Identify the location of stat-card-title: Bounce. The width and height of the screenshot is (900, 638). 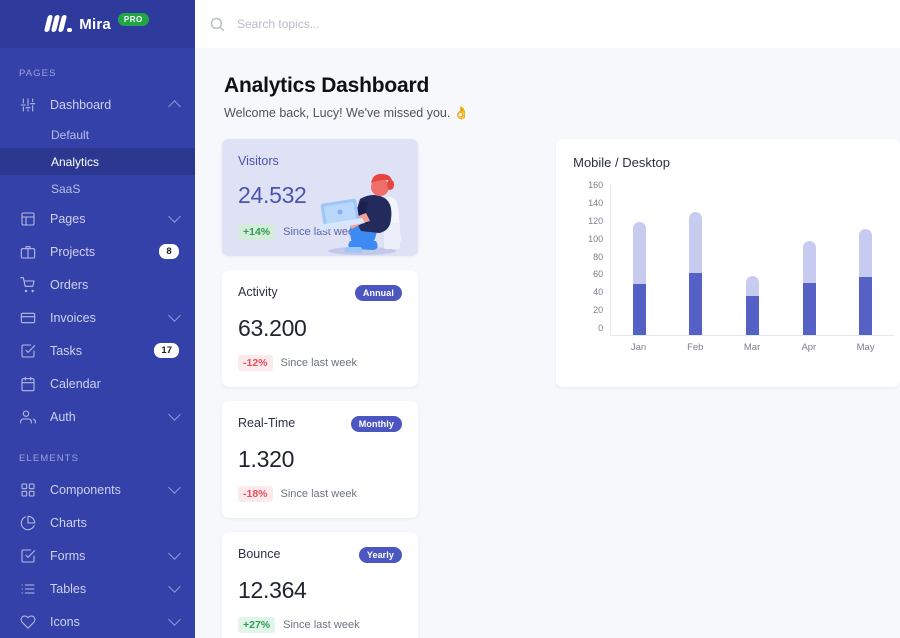
(259, 554).